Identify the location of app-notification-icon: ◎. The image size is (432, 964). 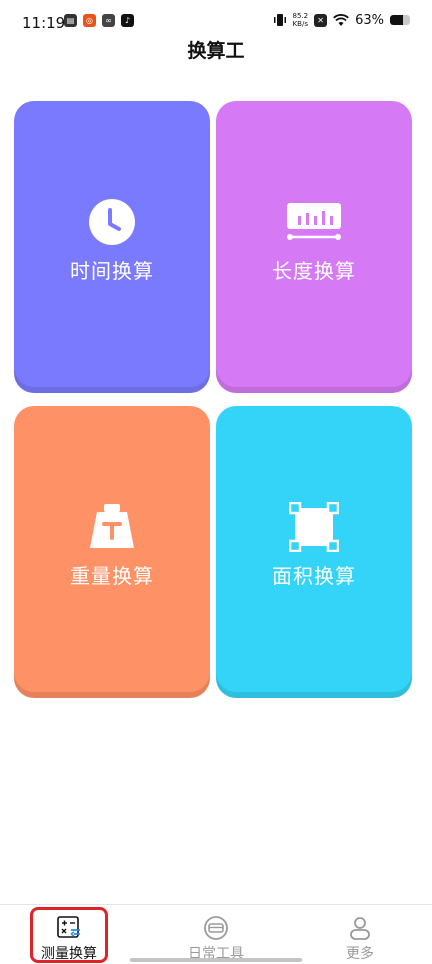
(89, 20).